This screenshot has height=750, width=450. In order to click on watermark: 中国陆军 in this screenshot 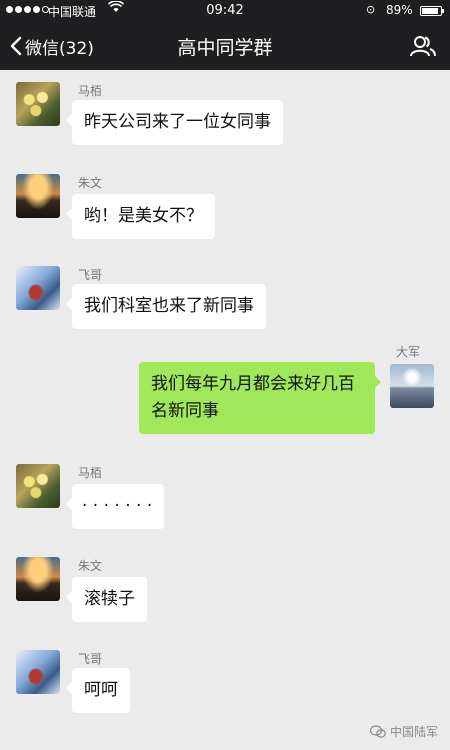, I will do `click(403, 731)`.